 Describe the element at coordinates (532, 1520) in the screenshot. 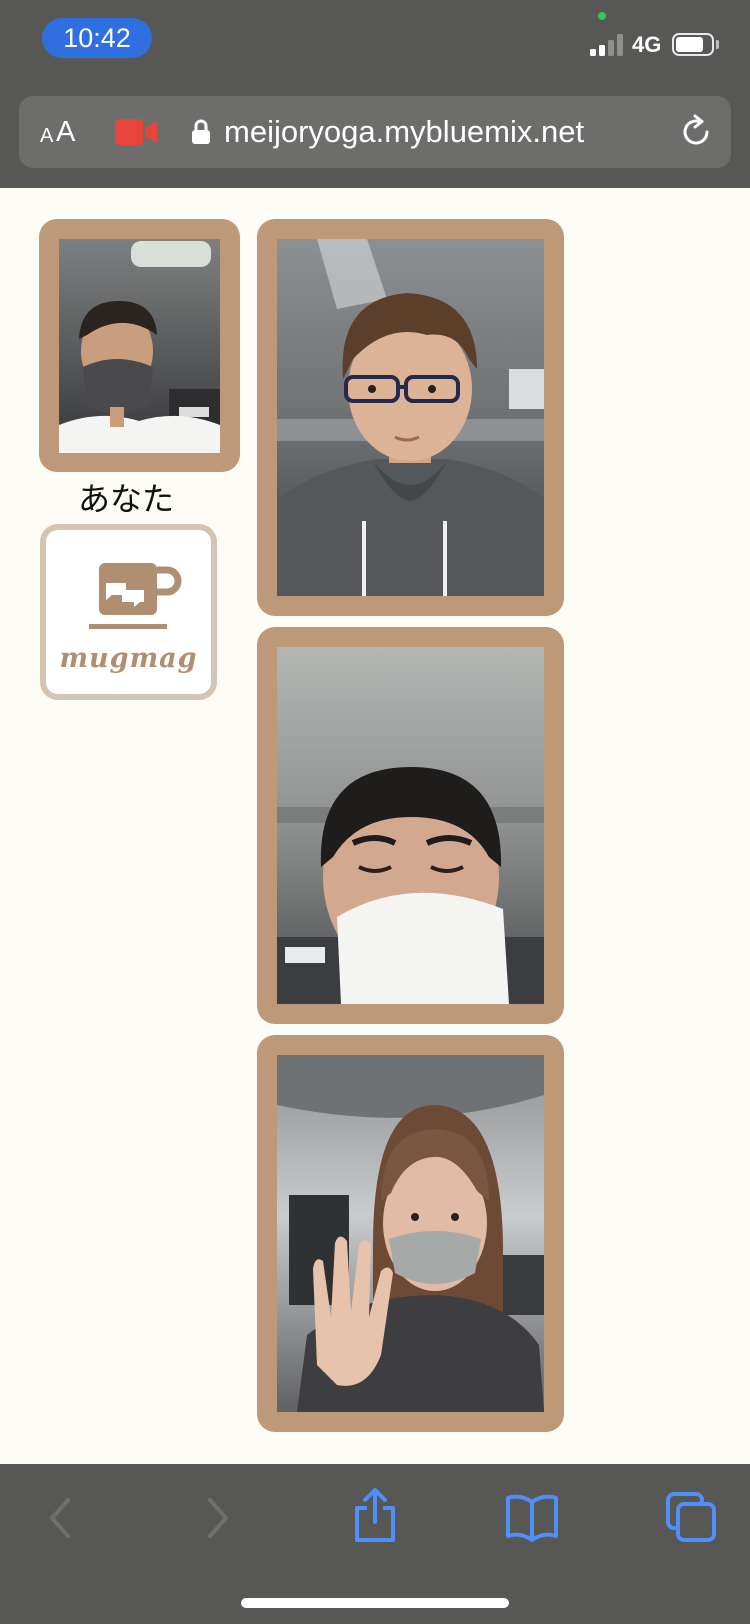

I see `bookmarks-icon` at that location.